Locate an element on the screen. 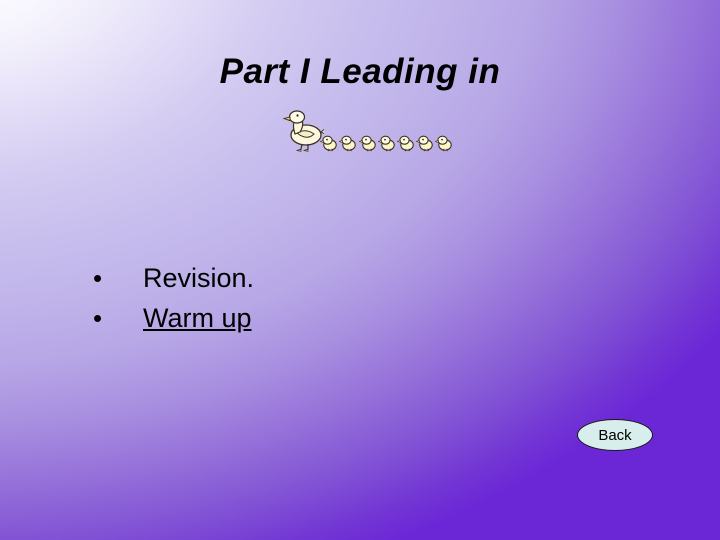 This screenshot has width=720, height=540. back-button-label: Back is located at coordinates (615, 435).